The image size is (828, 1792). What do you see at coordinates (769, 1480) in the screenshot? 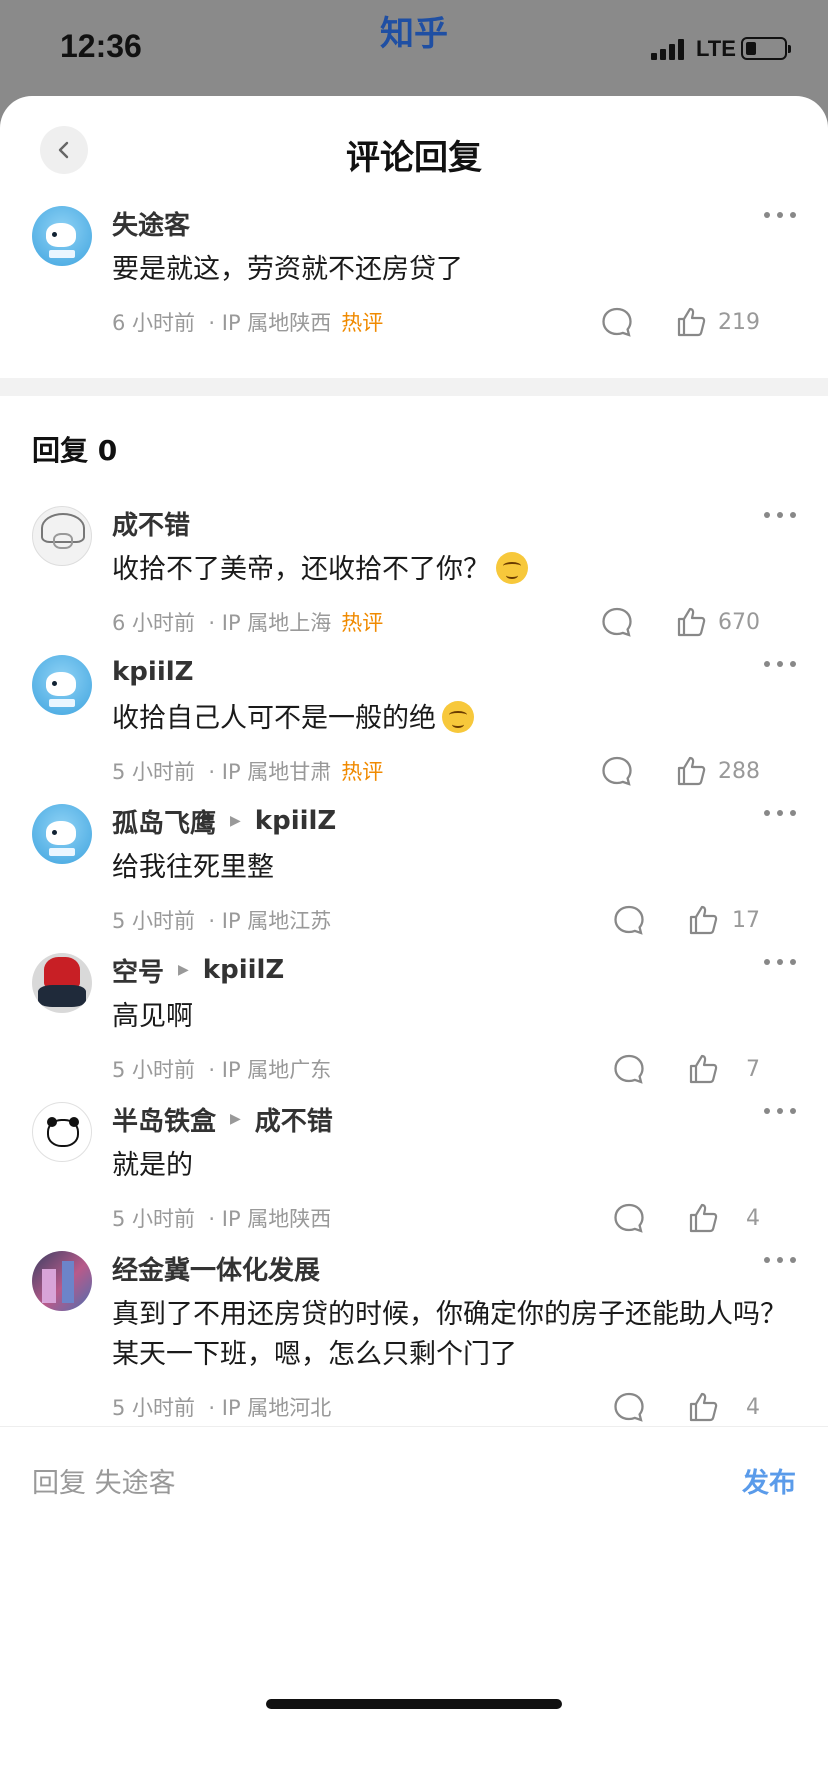
I see `publish-button: 发布` at bounding box center [769, 1480].